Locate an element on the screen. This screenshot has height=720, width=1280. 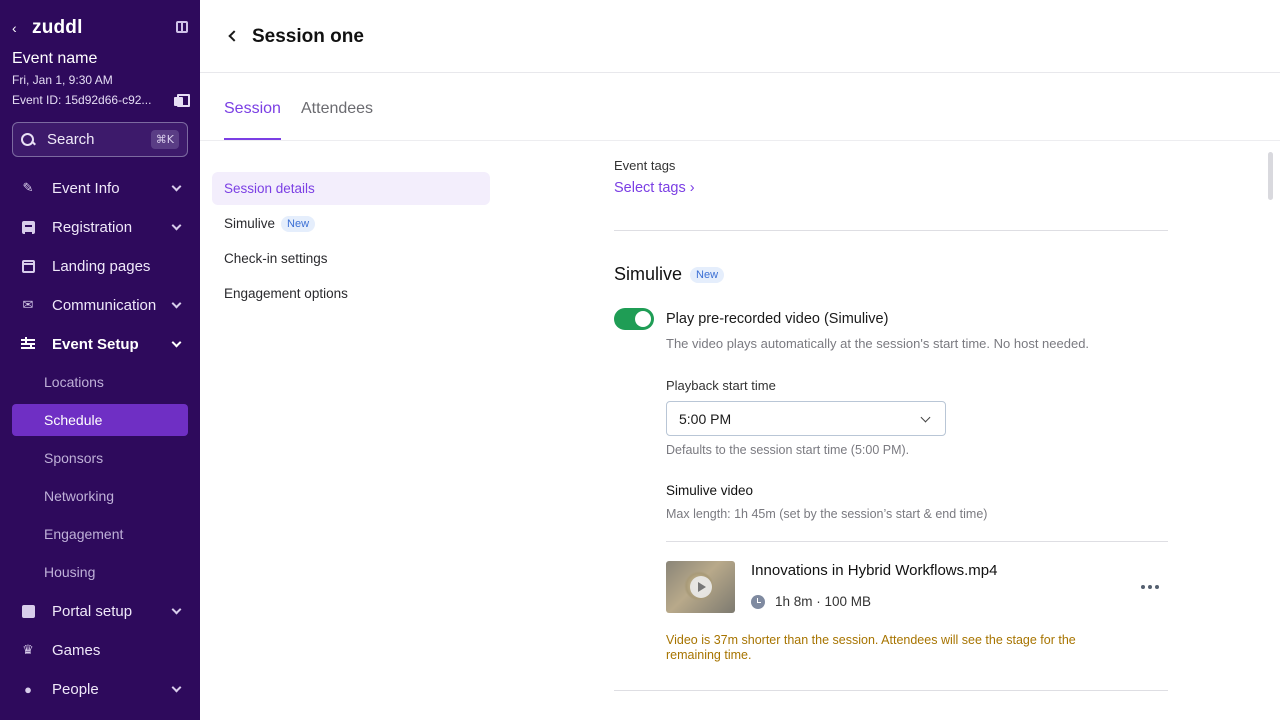
simulive-toggle is located at coordinates (634, 319).